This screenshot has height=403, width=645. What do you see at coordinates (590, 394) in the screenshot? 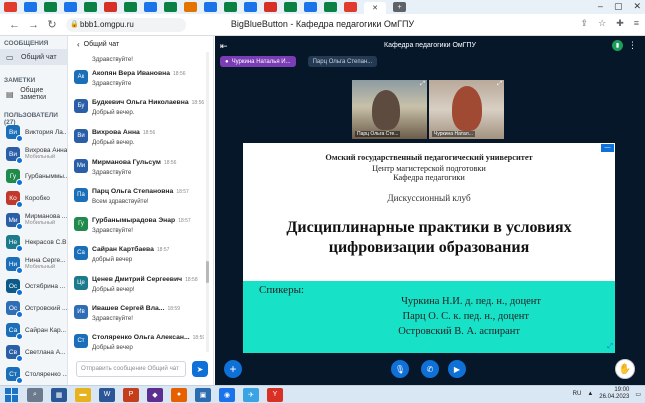
I see `network-icon: ▲` at bounding box center [590, 394].